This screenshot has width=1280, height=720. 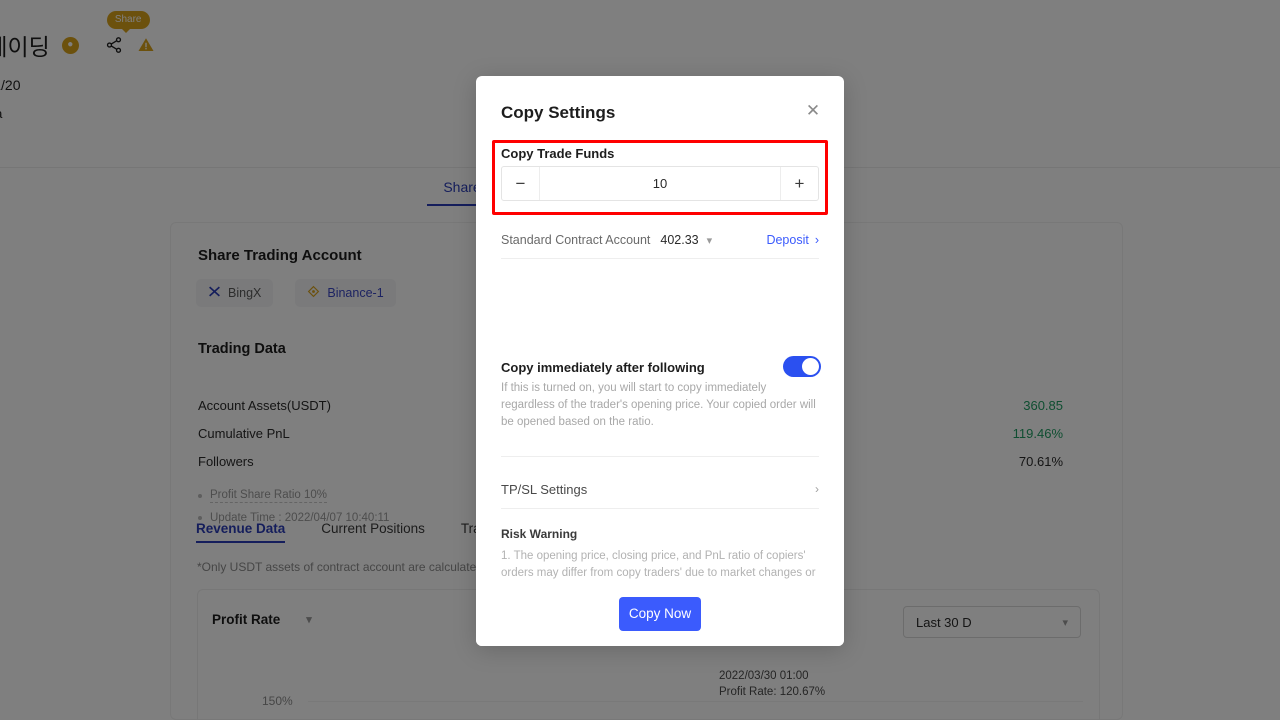 I want to click on copy-immediately-label: Copy immediately after following, so click(x=603, y=367).